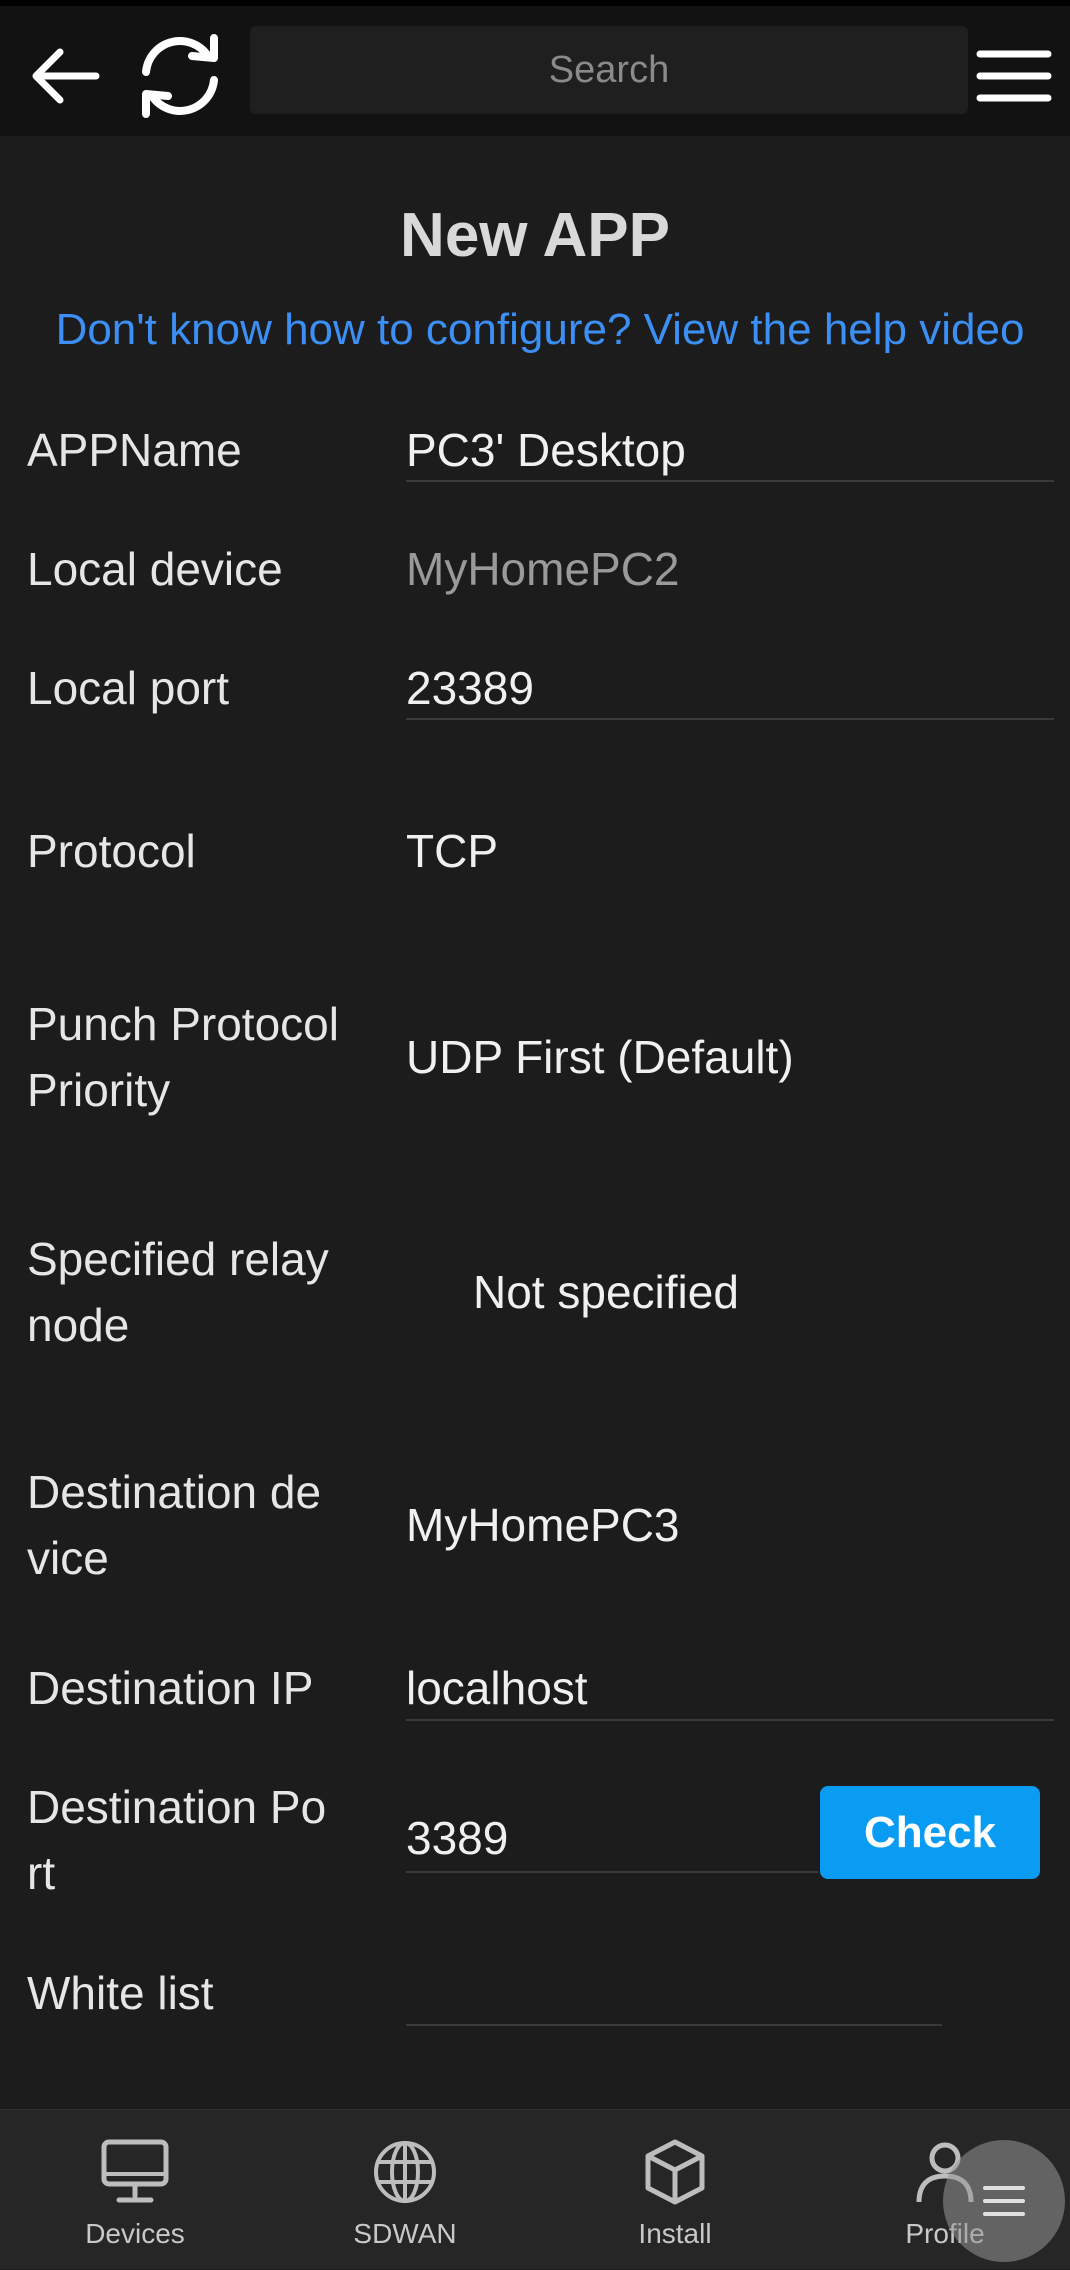 The image size is (1070, 2270). Describe the element at coordinates (497, 1688) in the screenshot. I see `destination-ip-input: localhost` at that location.